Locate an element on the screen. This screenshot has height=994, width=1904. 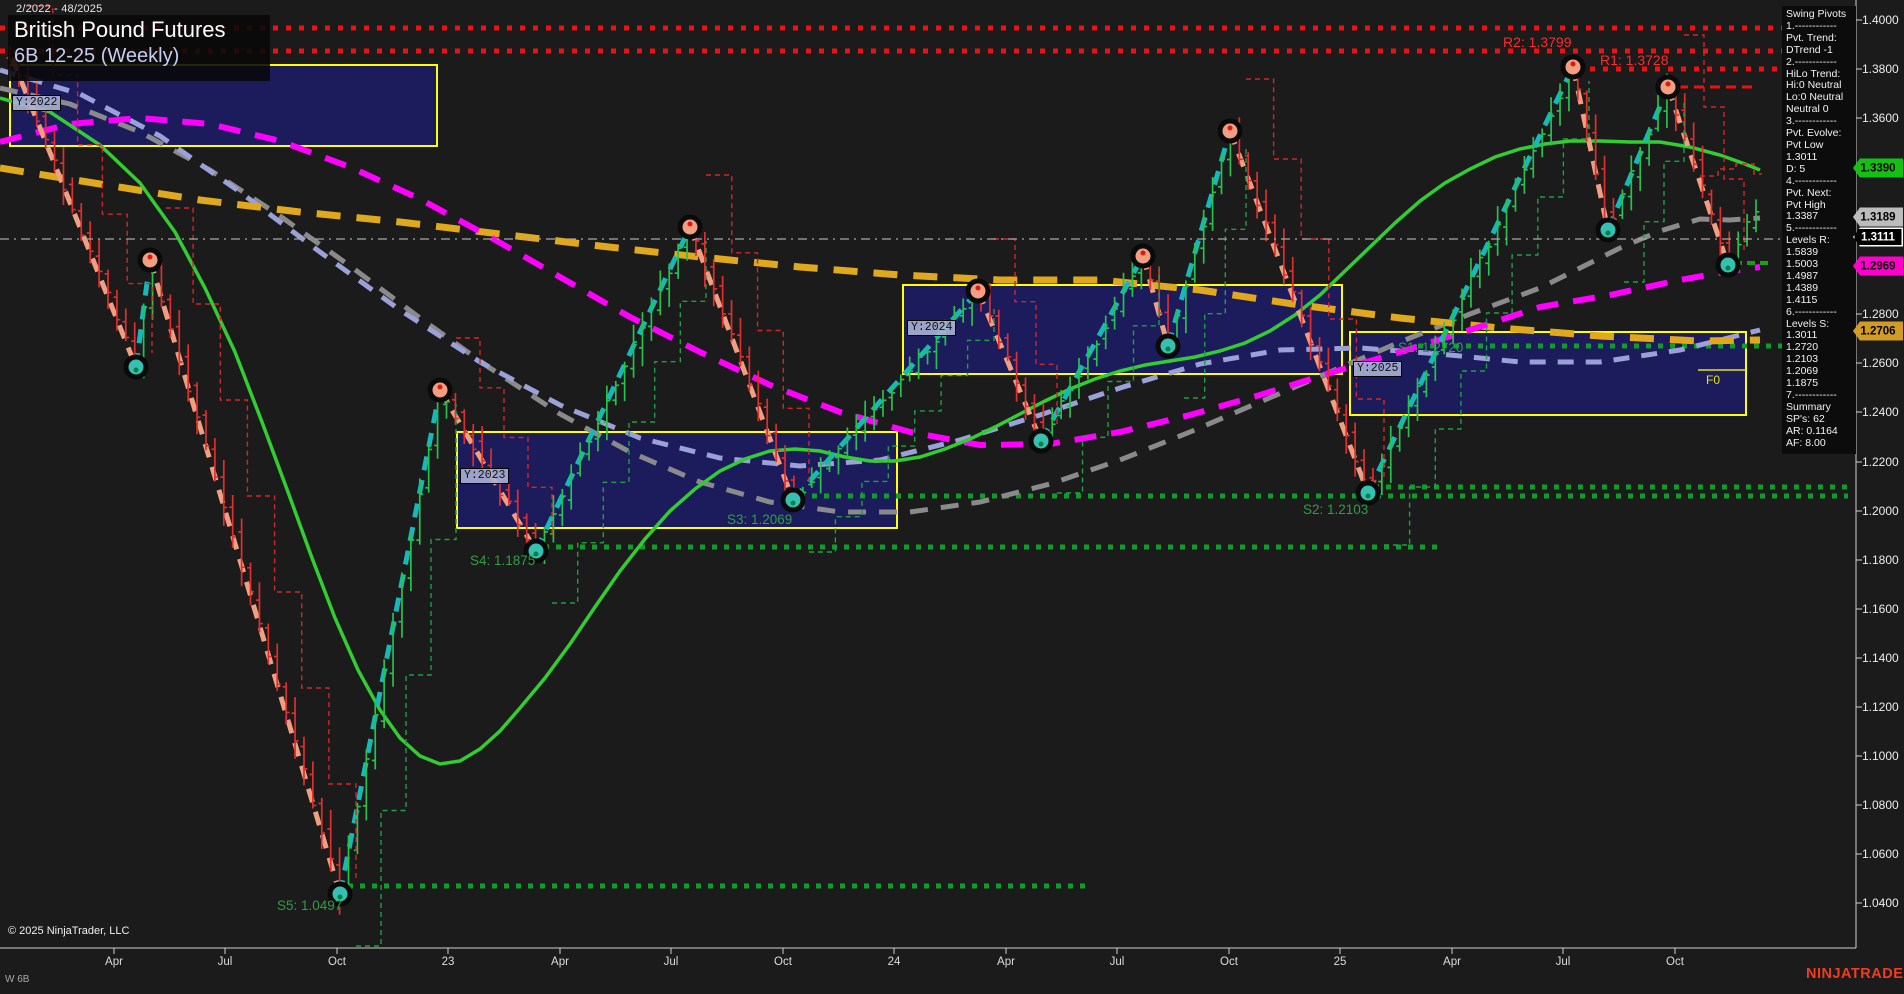
time-axis-label: 24 is located at coordinates (894, 962).